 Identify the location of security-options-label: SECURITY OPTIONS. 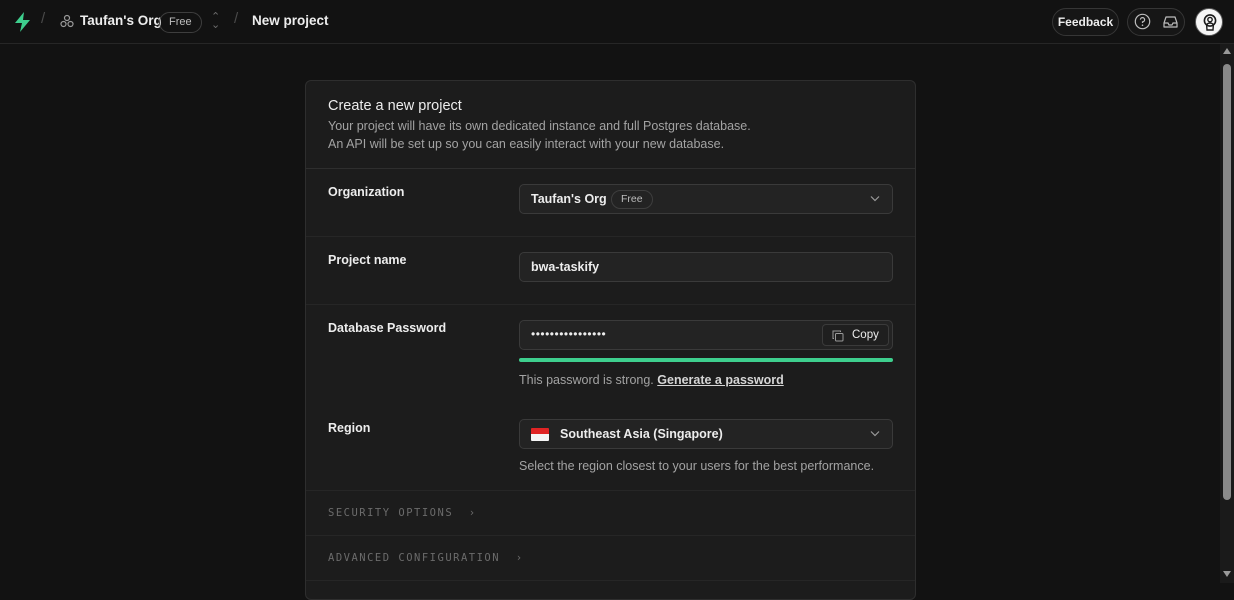
(391, 513).